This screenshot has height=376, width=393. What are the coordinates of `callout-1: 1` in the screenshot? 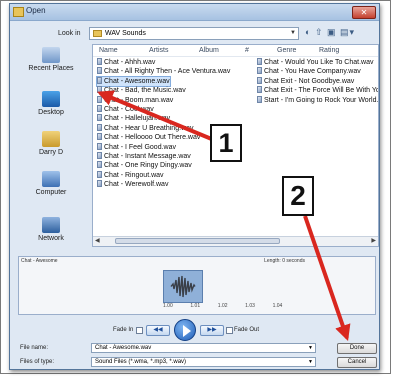 It's located at (226, 143).